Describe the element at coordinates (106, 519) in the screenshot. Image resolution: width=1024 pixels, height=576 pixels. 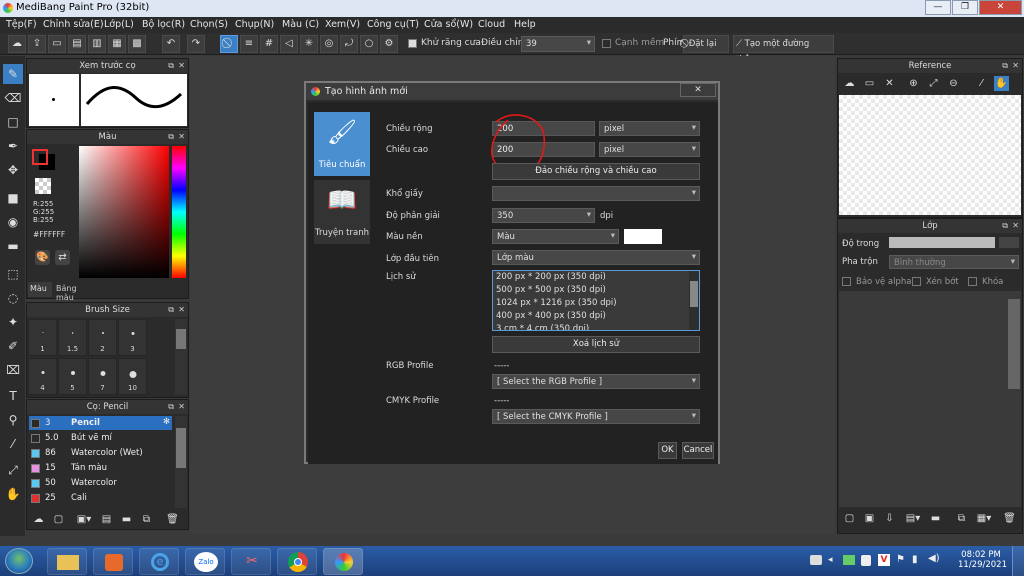
I see `brush-settings-icon: ▤` at that location.